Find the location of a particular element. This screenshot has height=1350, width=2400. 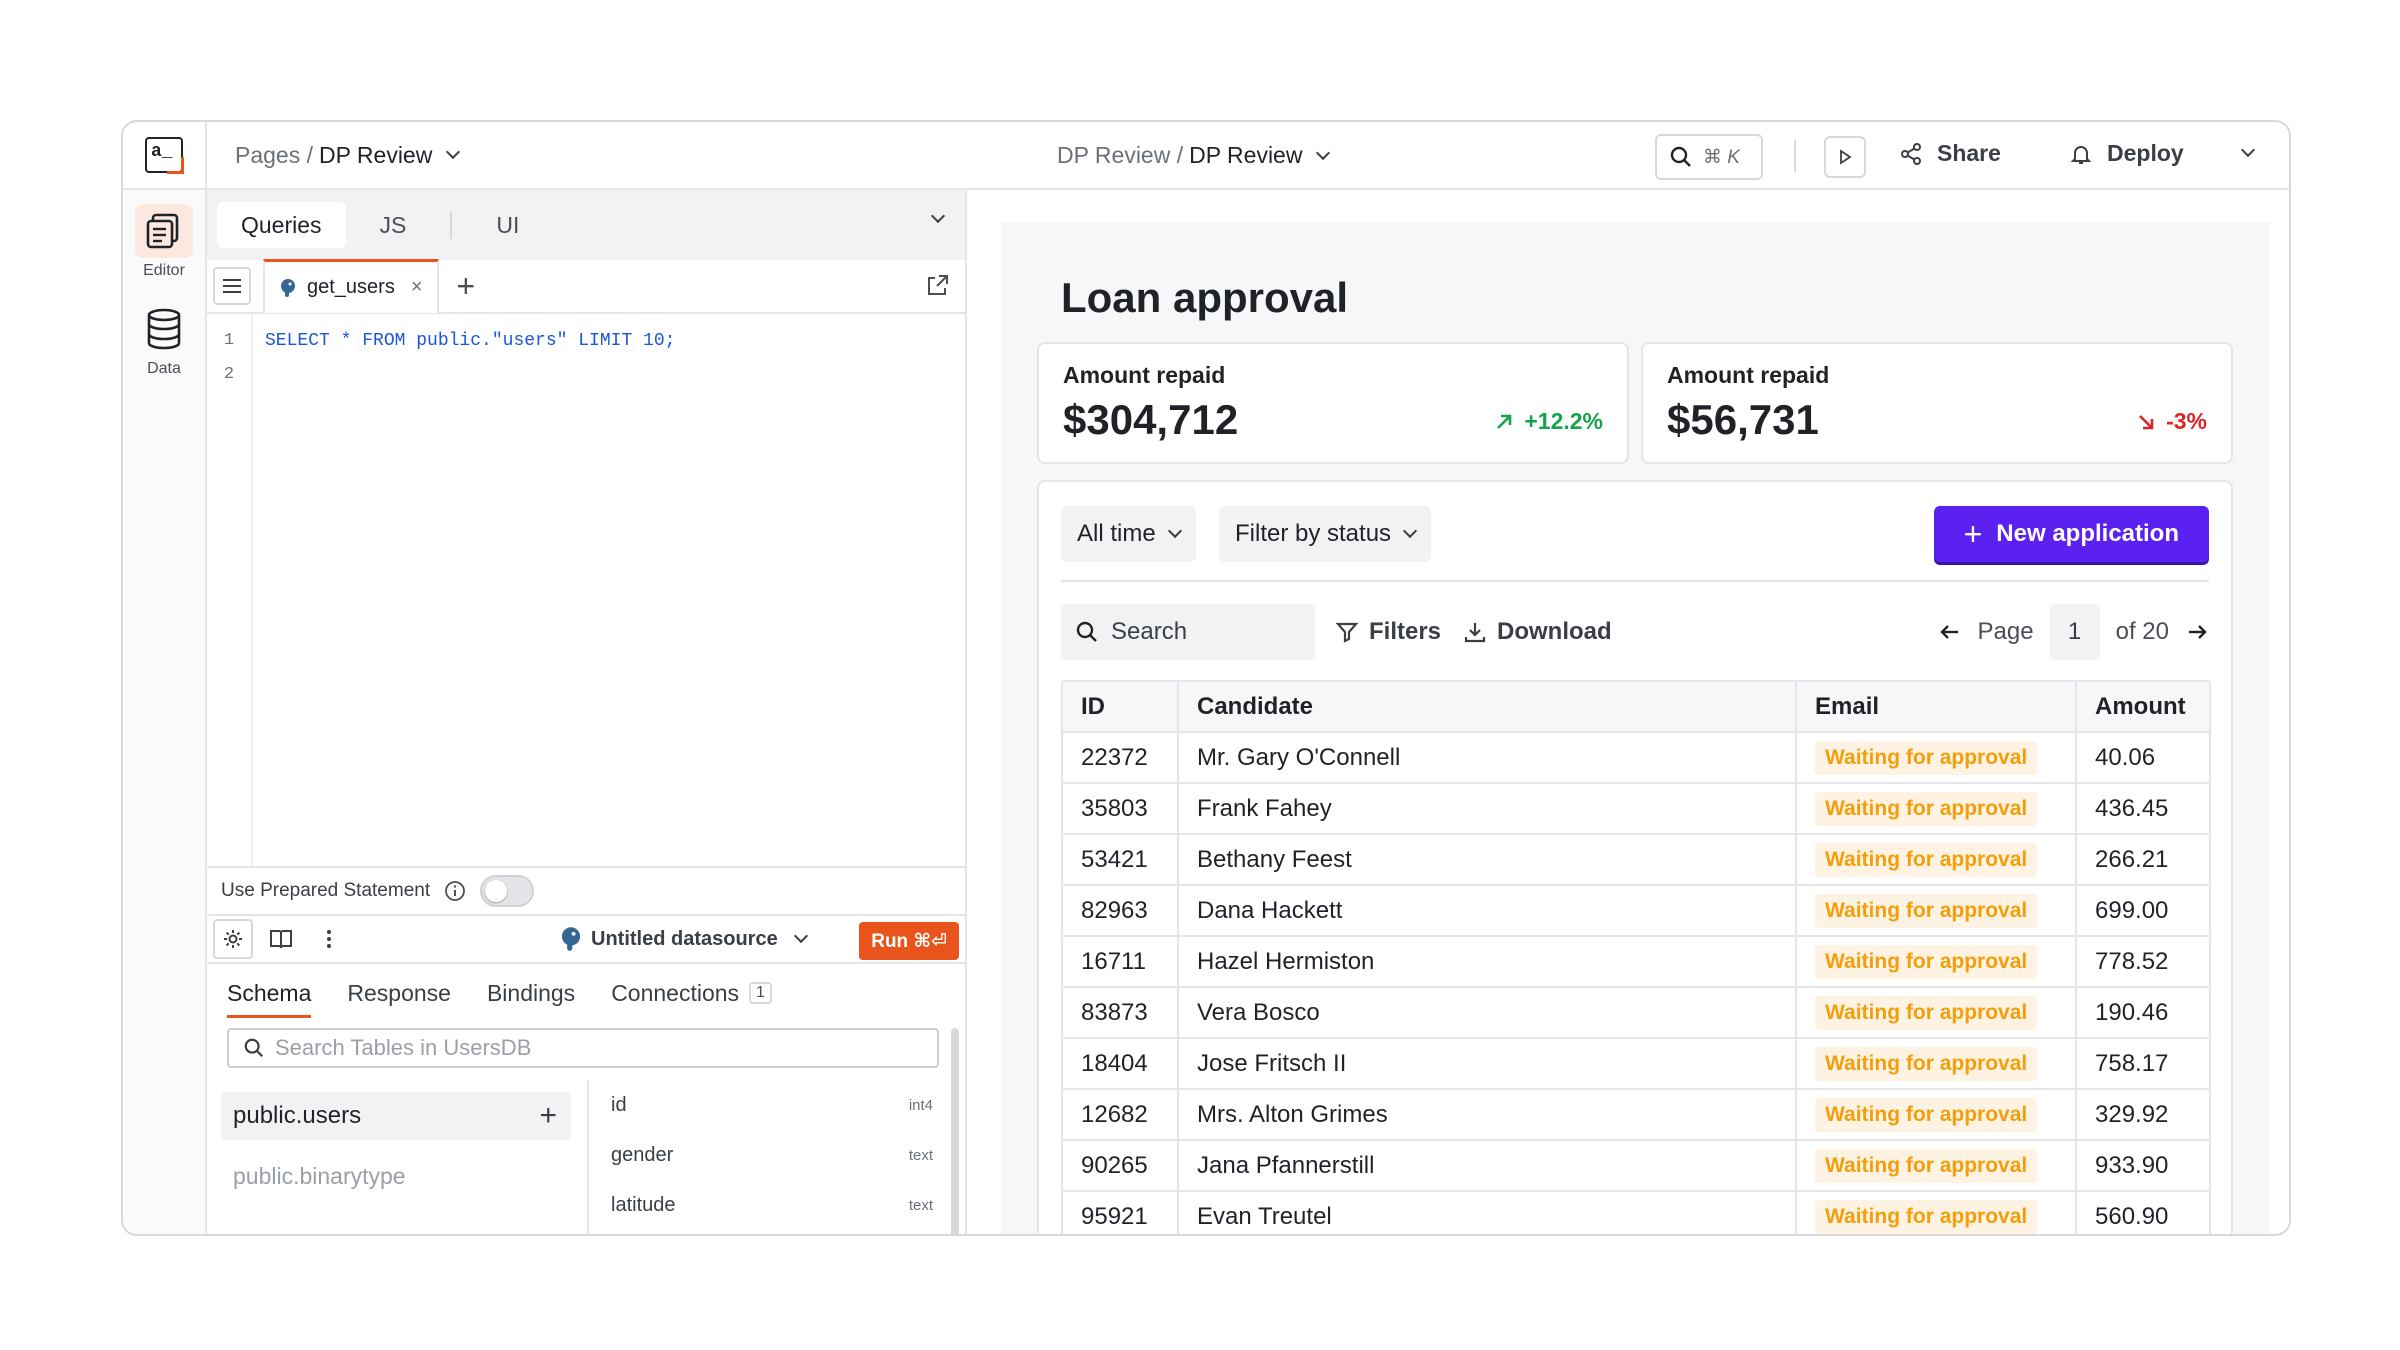

preview-button is located at coordinates (1845, 157).